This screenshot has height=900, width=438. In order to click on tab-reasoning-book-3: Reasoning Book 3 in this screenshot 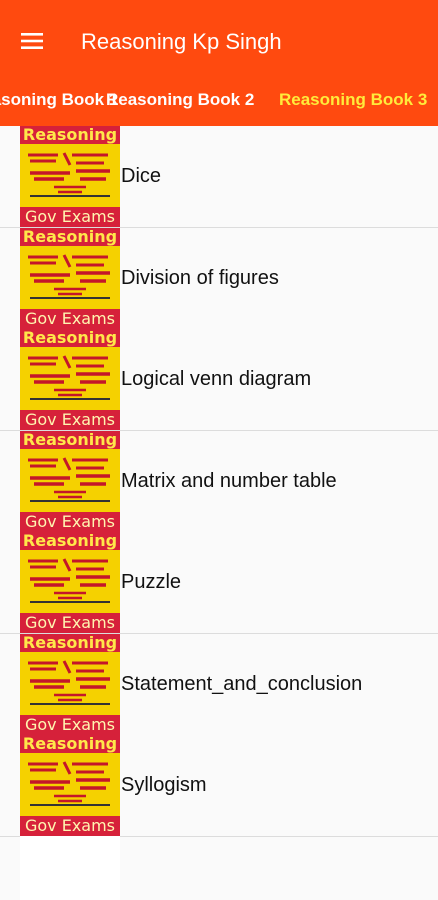, I will do `click(353, 100)`.